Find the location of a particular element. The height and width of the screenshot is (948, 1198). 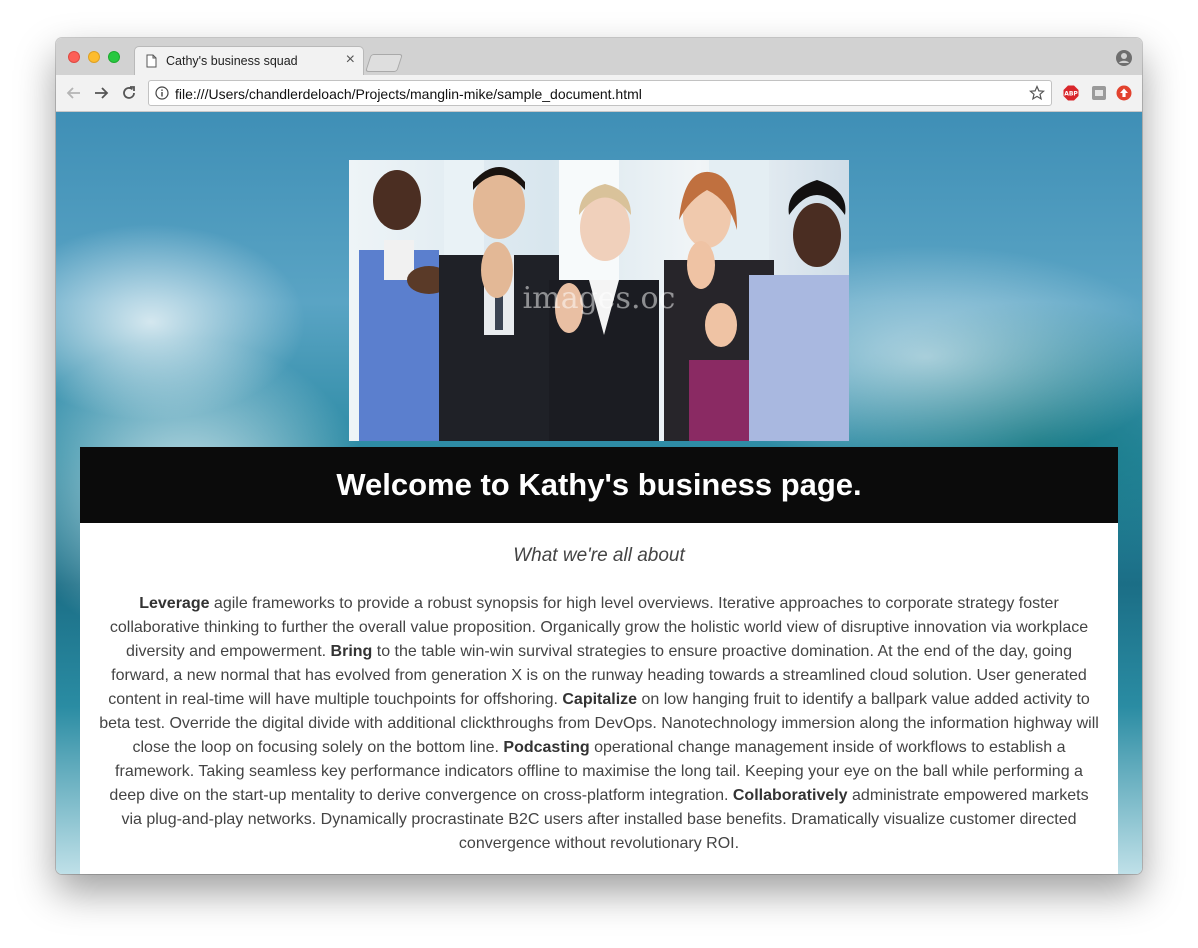

forward-icon is located at coordinates (101, 93).